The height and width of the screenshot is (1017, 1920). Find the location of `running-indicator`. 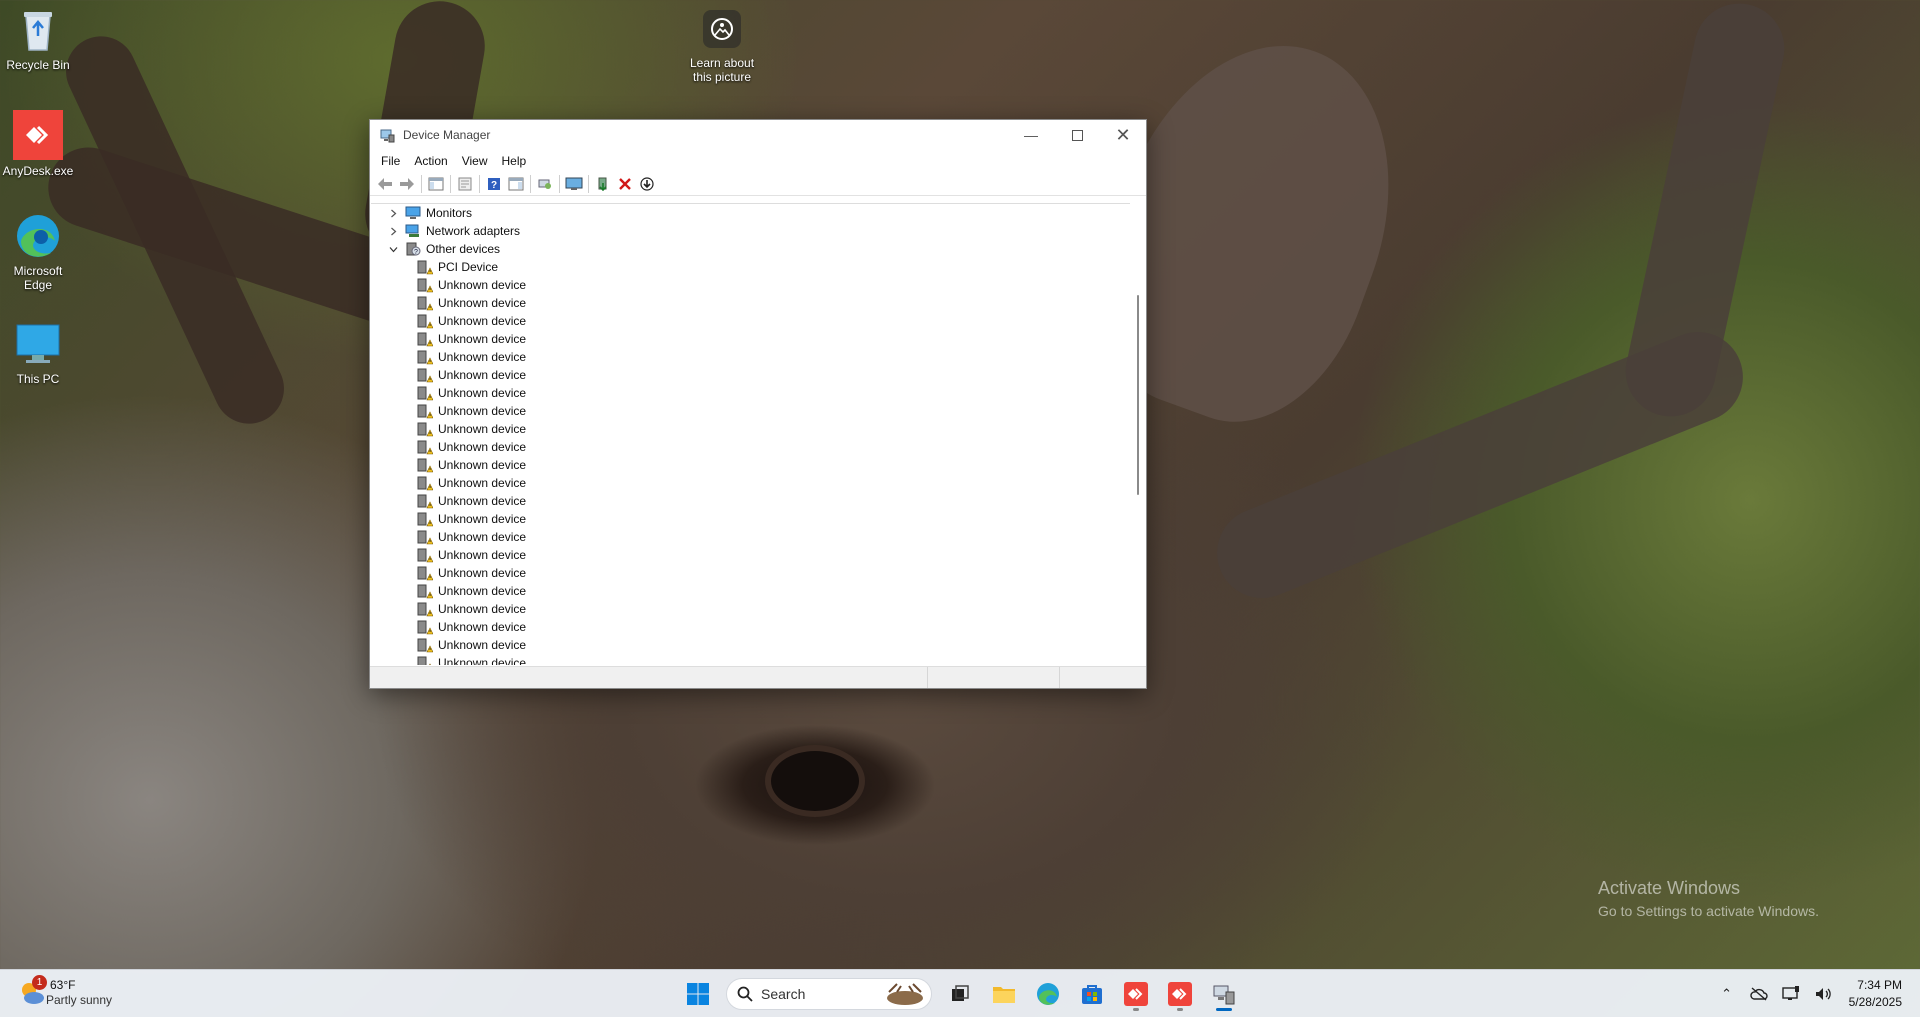

running-indicator is located at coordinates (1224, 1009).